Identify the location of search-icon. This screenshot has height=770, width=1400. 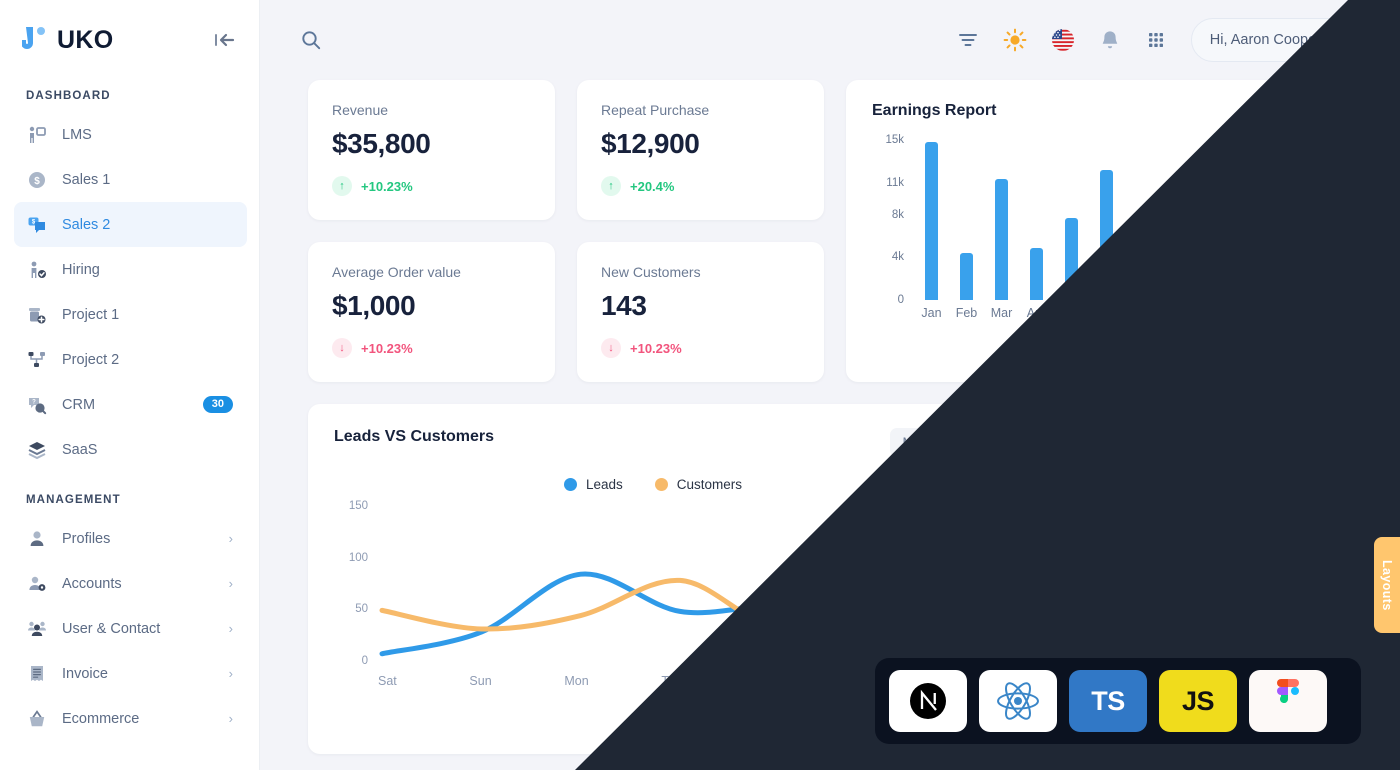
(311, 40).